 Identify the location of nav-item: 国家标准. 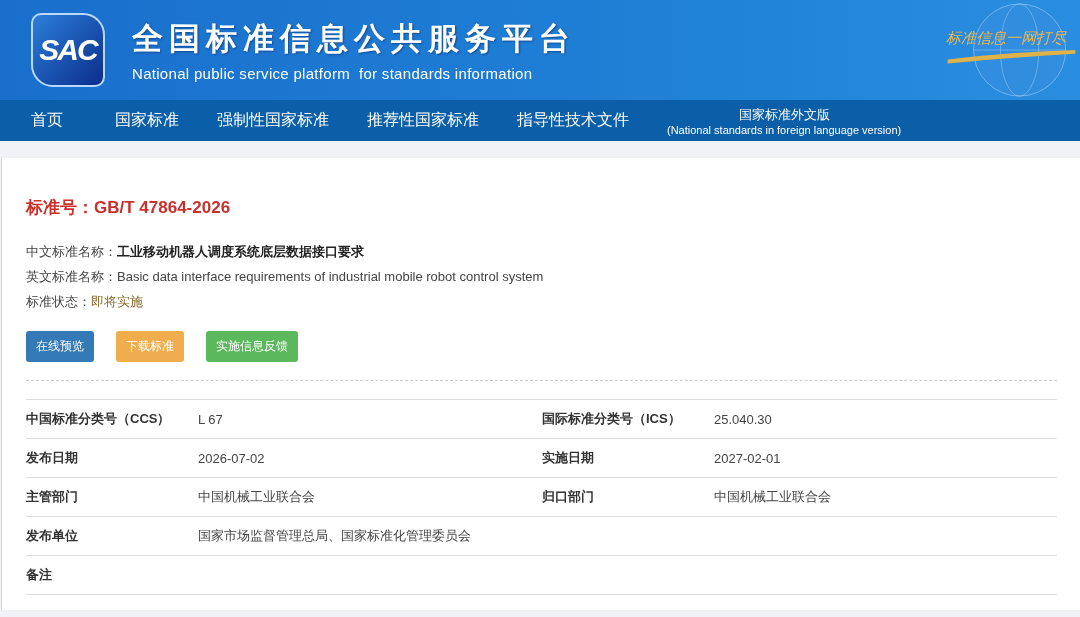
(147, 120).